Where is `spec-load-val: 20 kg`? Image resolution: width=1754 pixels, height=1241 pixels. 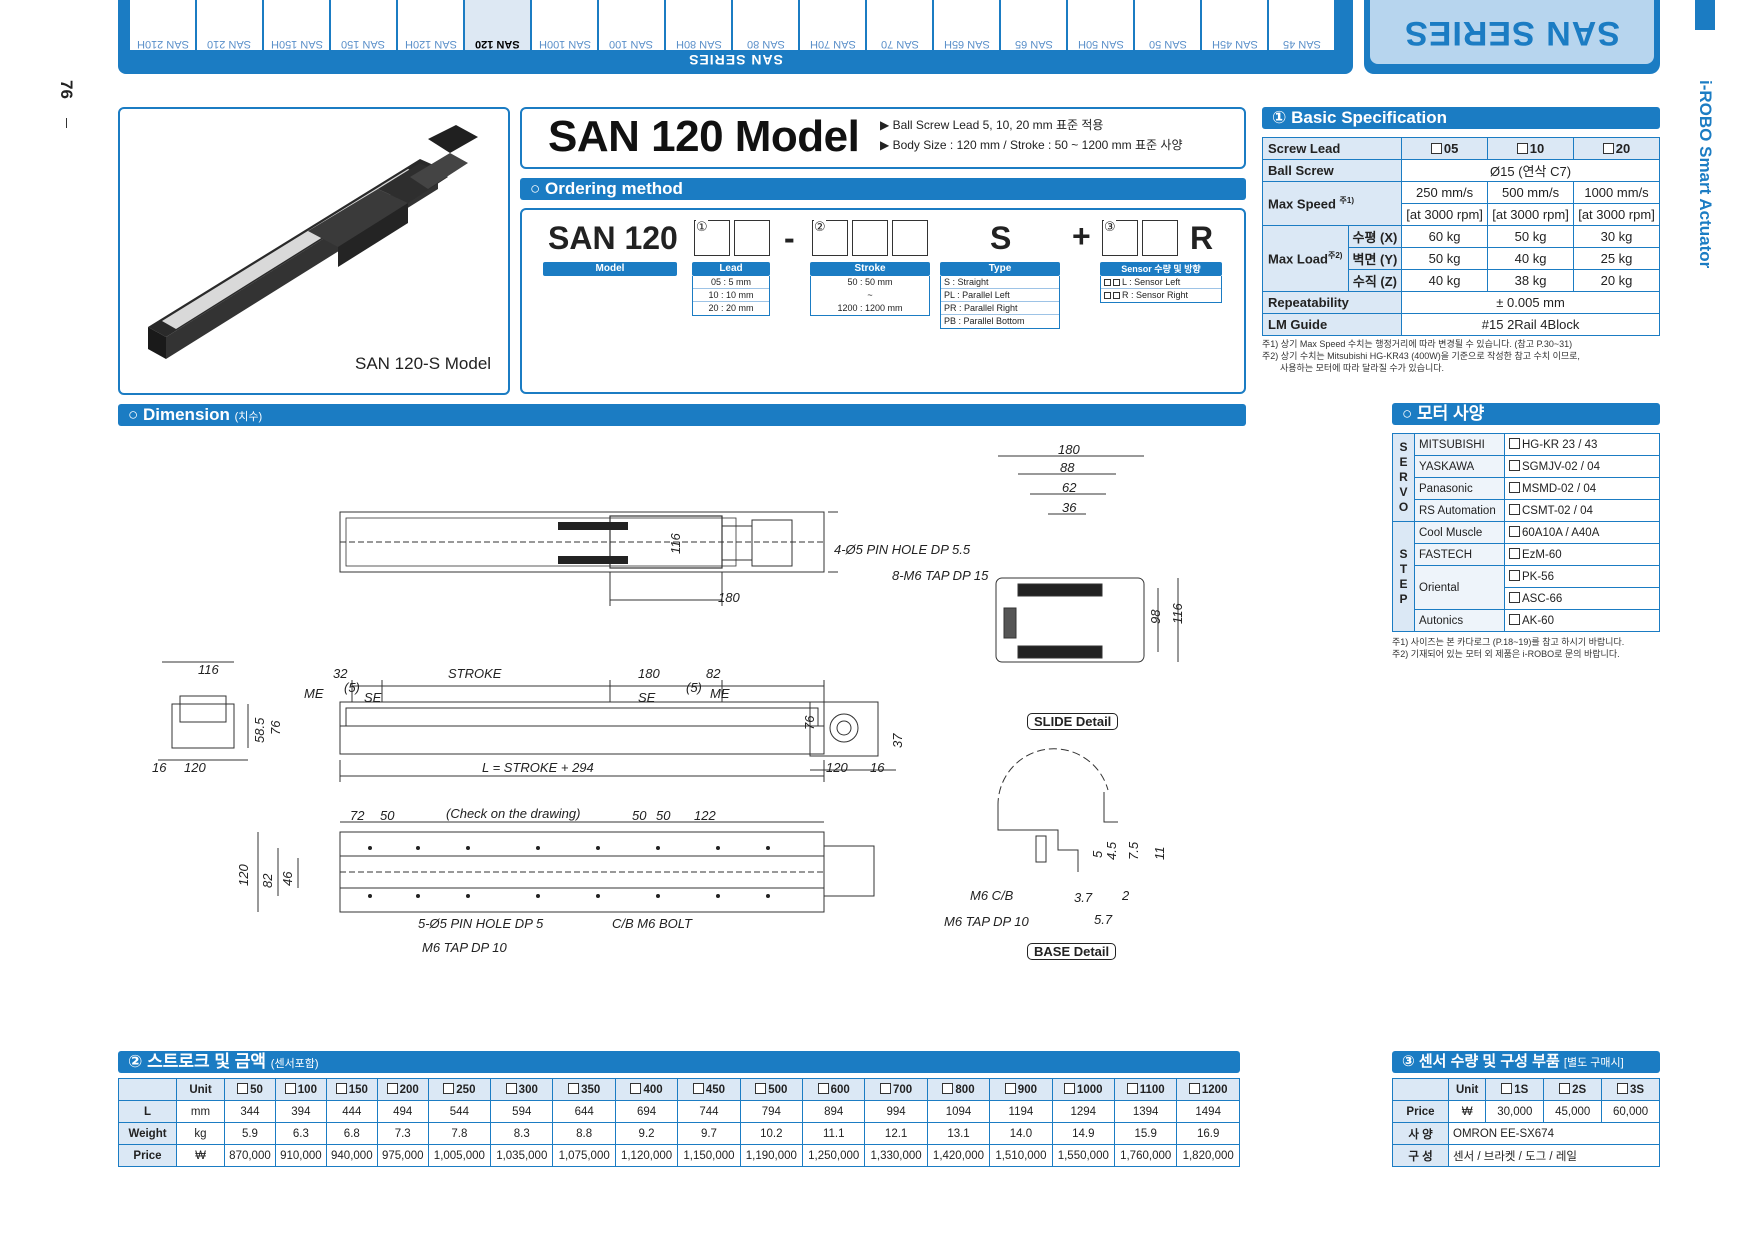
spec-load-val: 20 kg is located at coordinates (1616, 280).